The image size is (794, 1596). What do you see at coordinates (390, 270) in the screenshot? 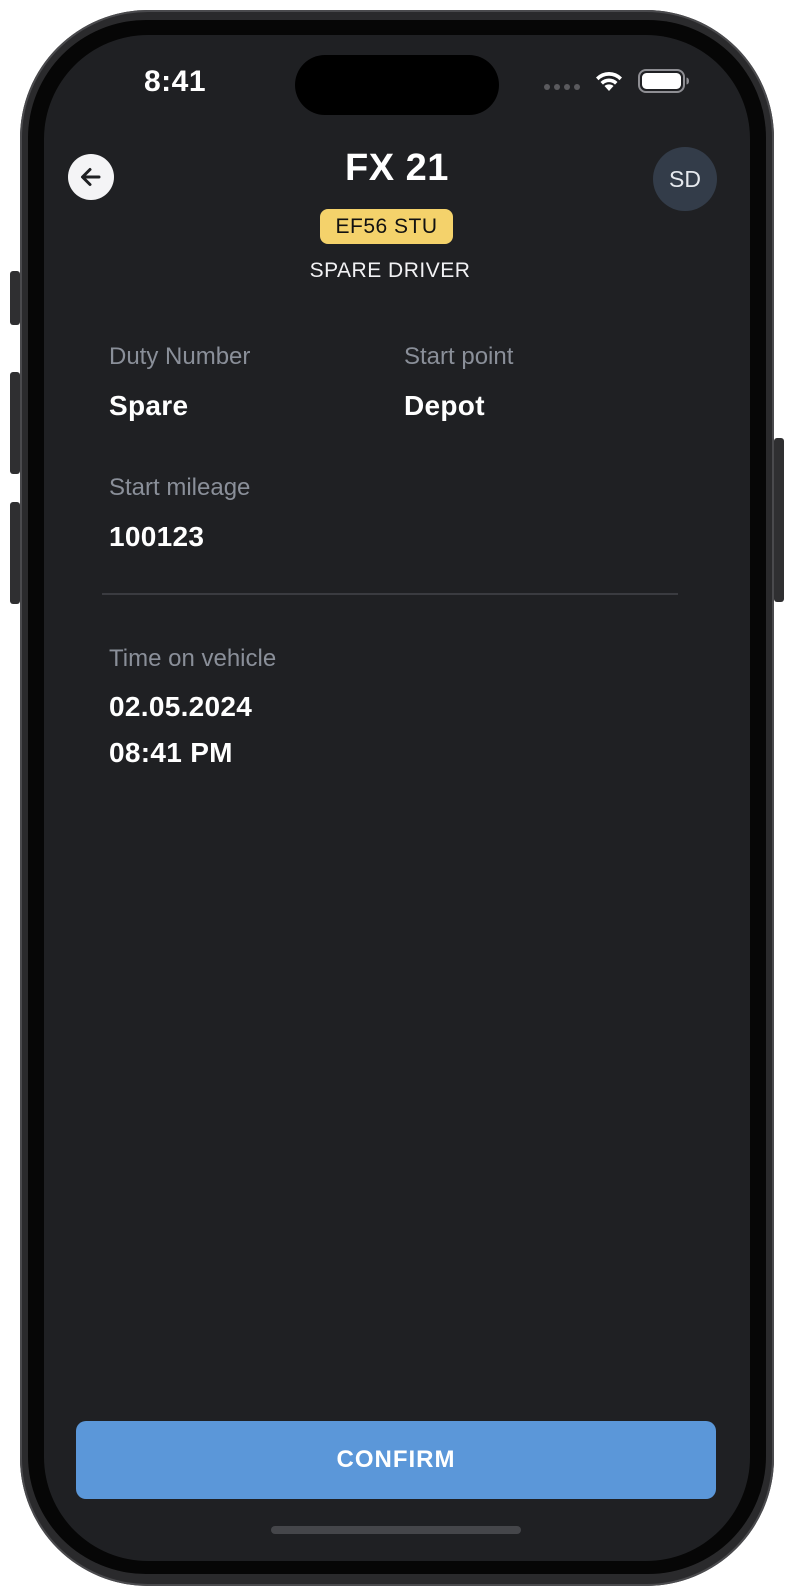
I see `driver-role: SPARE DRIVER` at bounding box center [390, 270].